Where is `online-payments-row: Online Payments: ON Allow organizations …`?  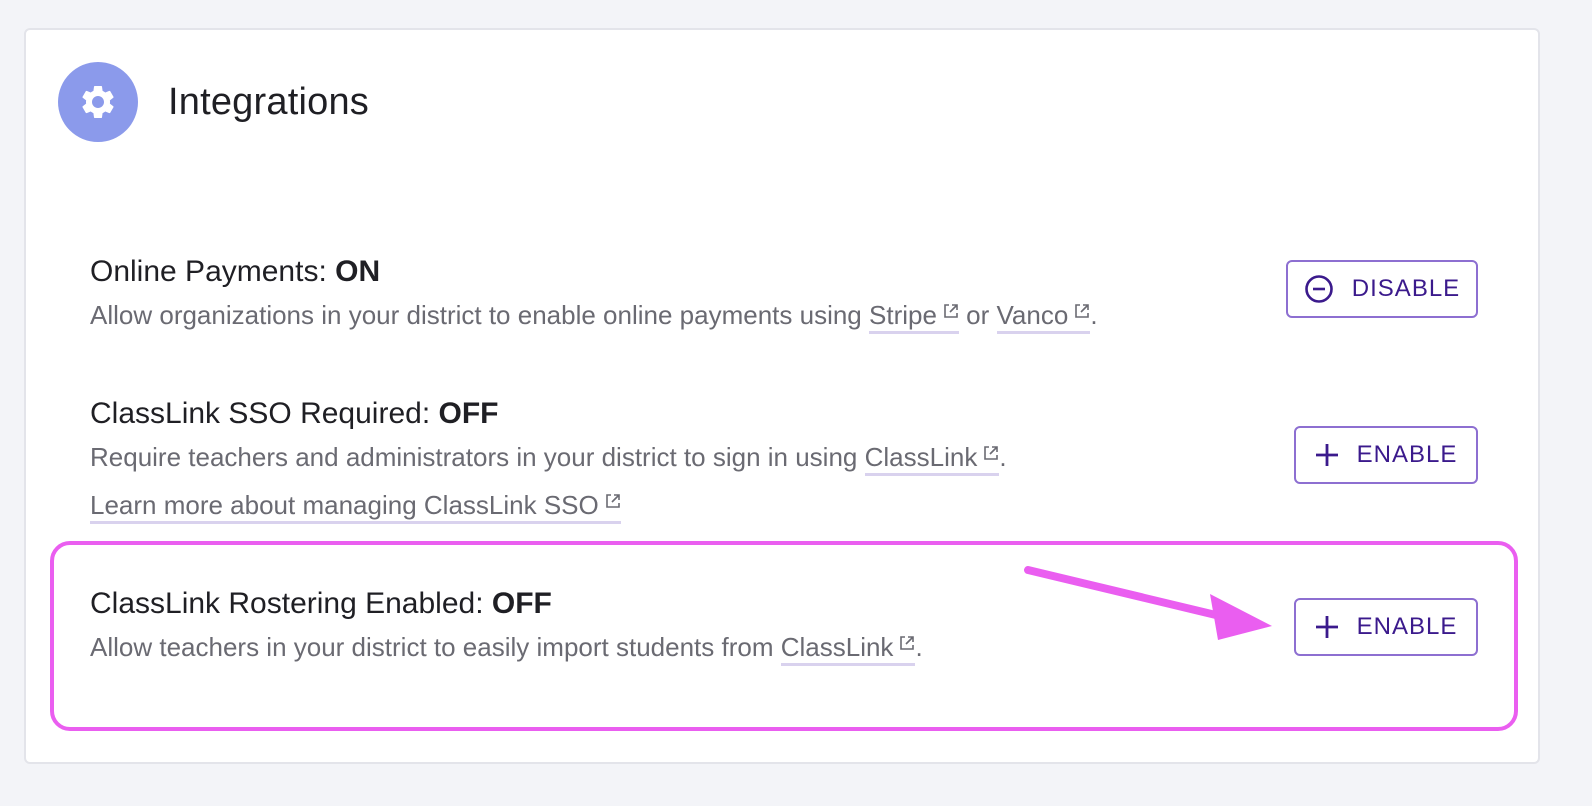
online-payments-row: Online Payments: ON Allow organizations … is located at coordinates (782, 294).